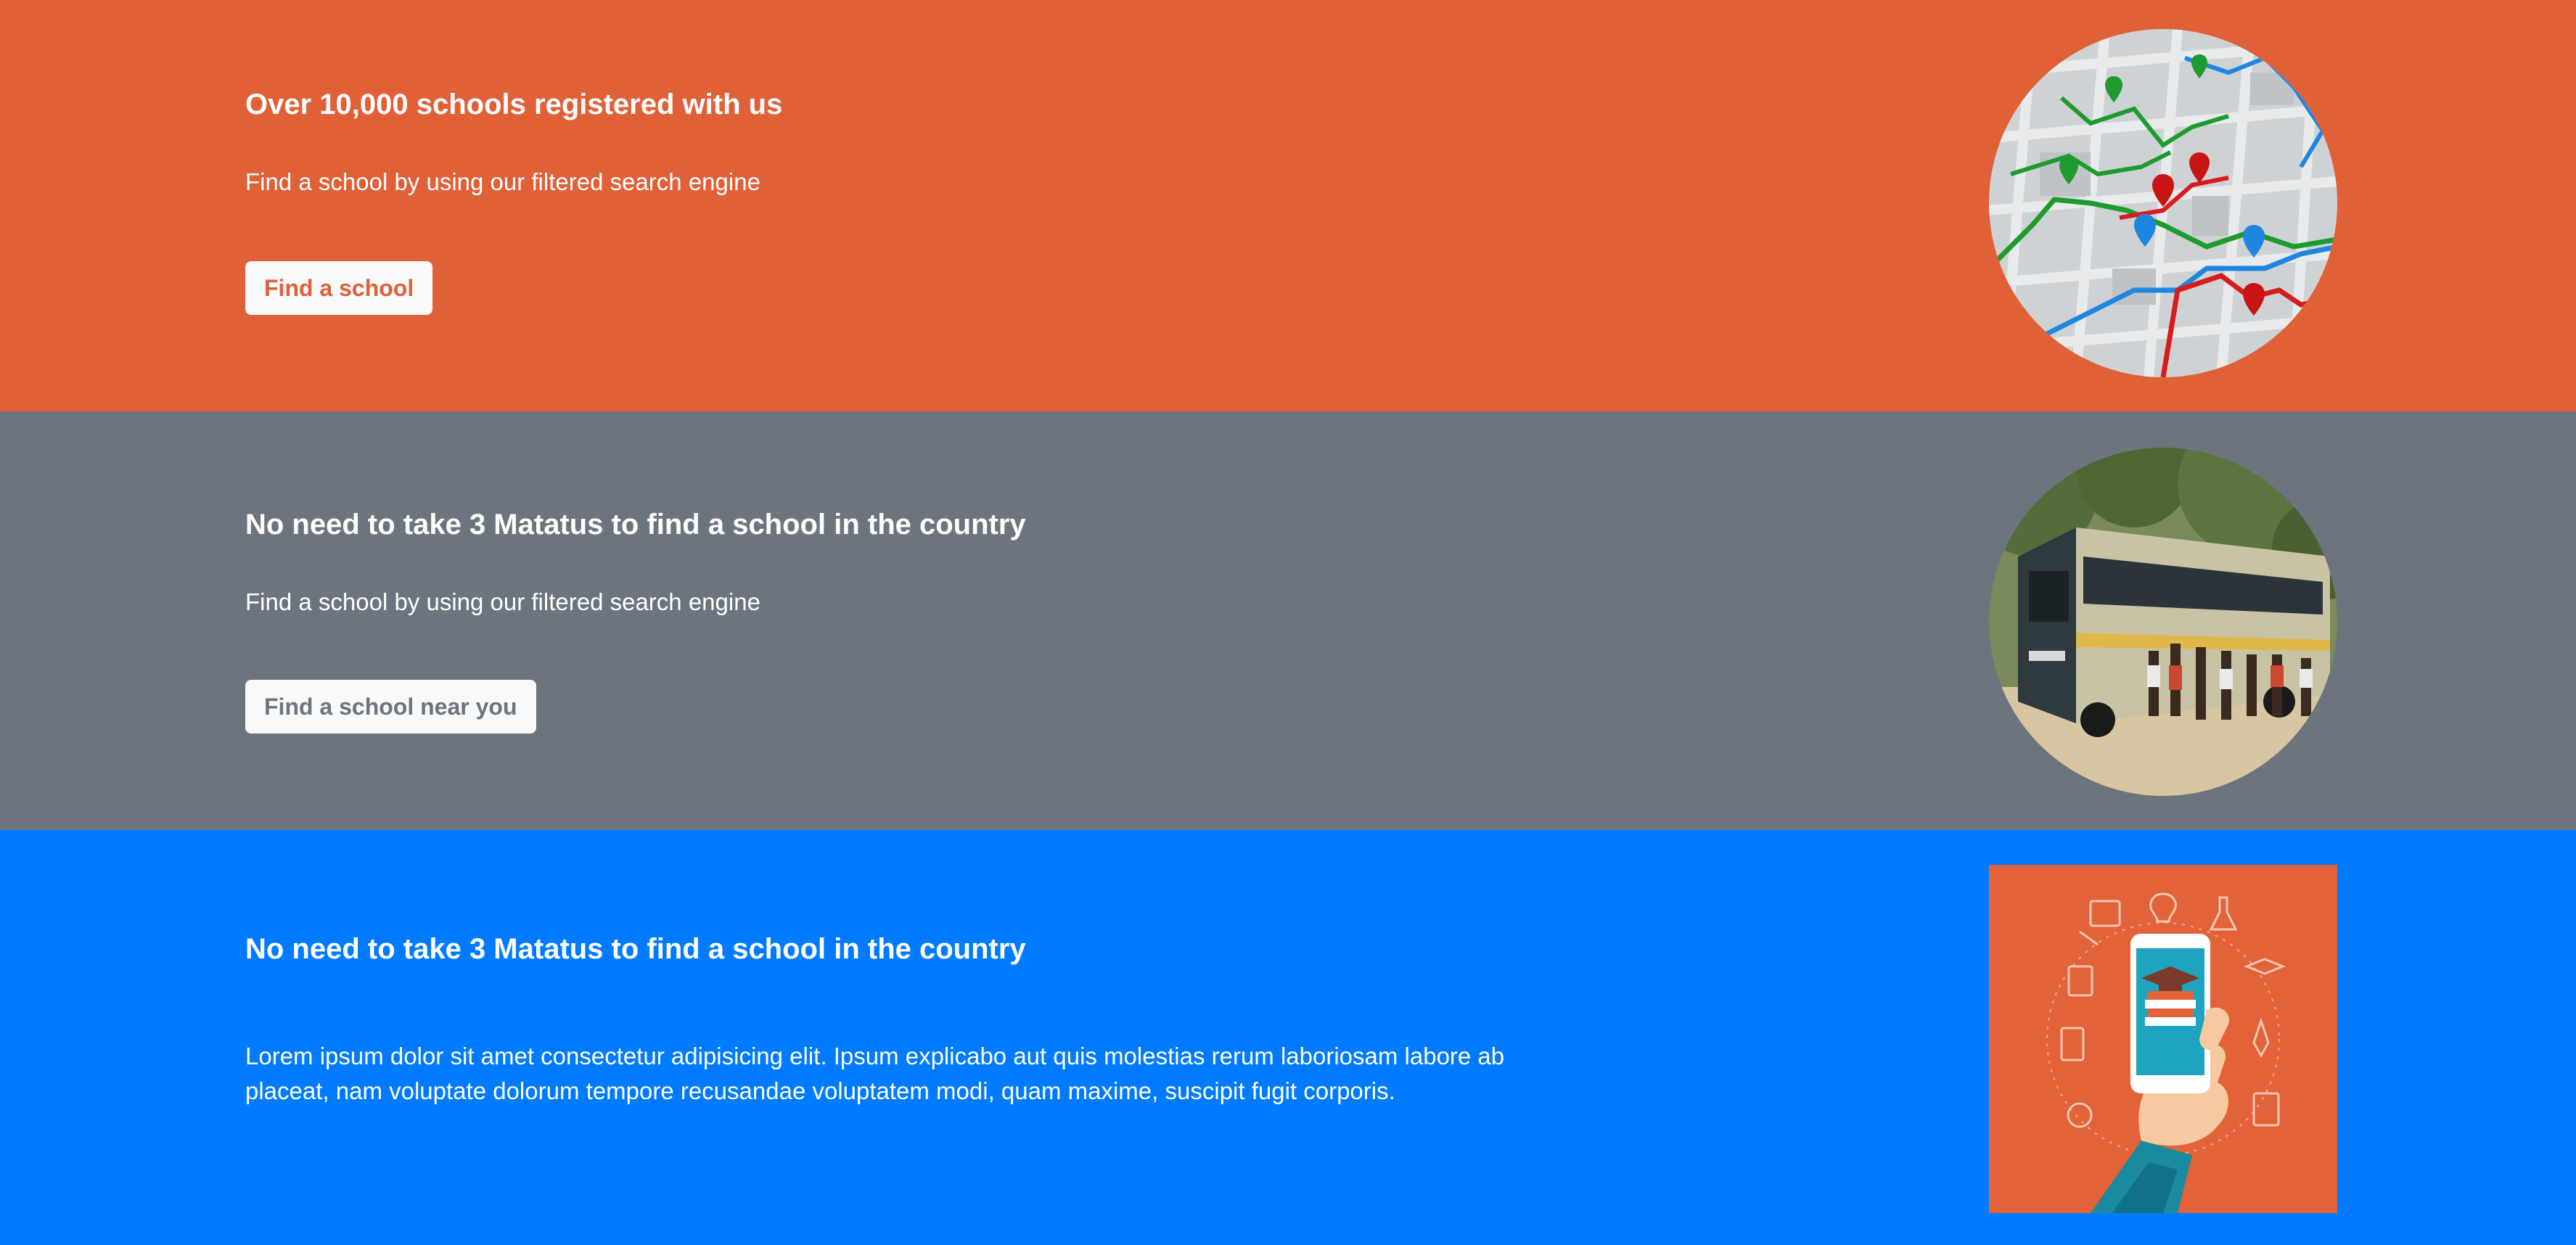  Describe the element at coordinates (2163, 203) in the screenshot. I see `map-route-image` at that location.